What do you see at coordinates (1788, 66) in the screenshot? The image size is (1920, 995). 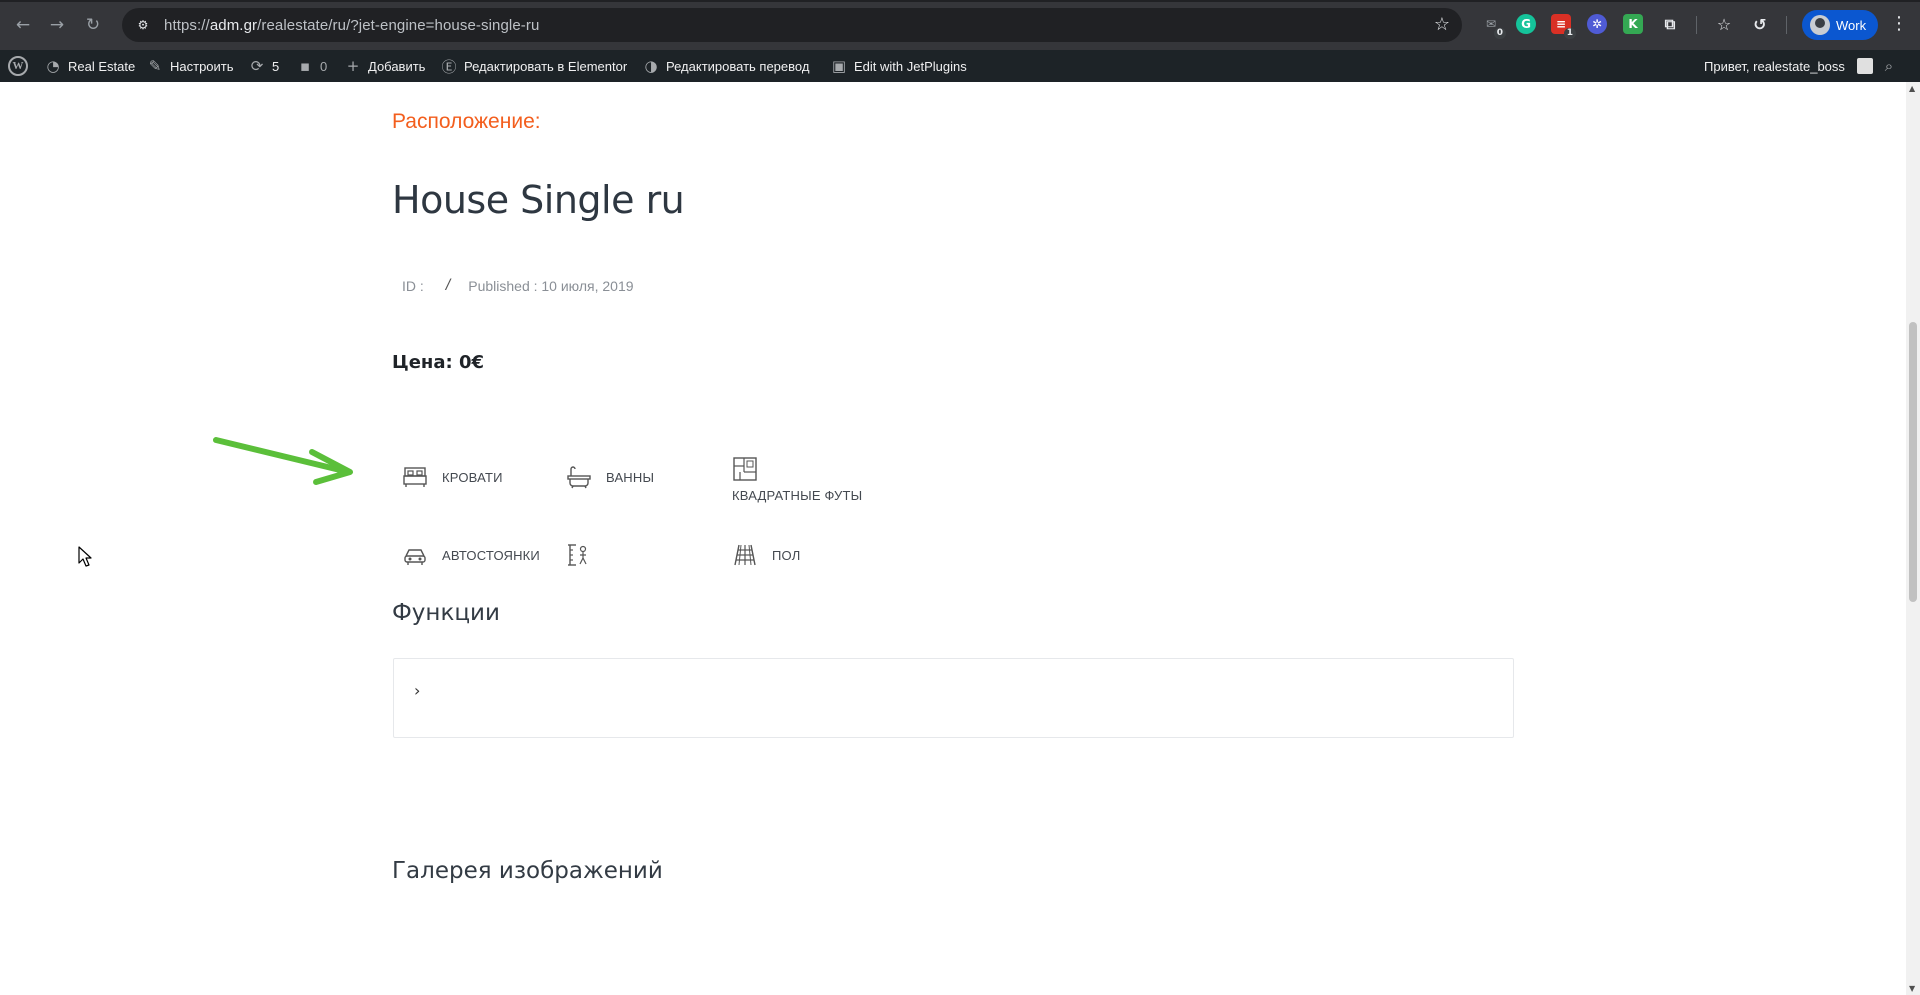 I see `my-account-menu: Привет, realestate_boss` at bounding box center [1788, 66].